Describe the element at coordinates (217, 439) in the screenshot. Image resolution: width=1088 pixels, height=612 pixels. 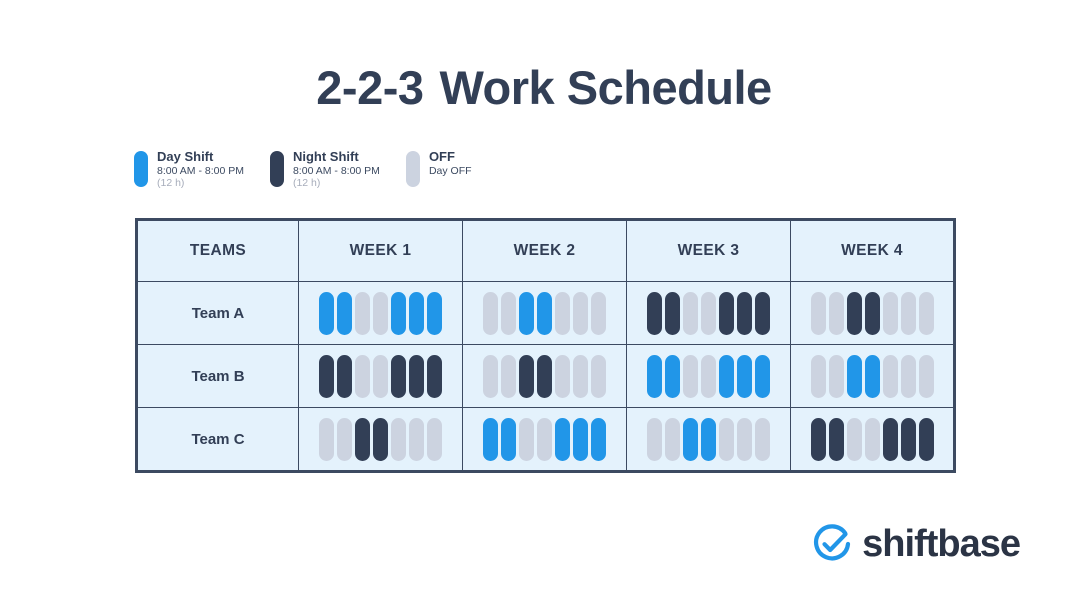
I see `team-name-cell: Team C` at that location.